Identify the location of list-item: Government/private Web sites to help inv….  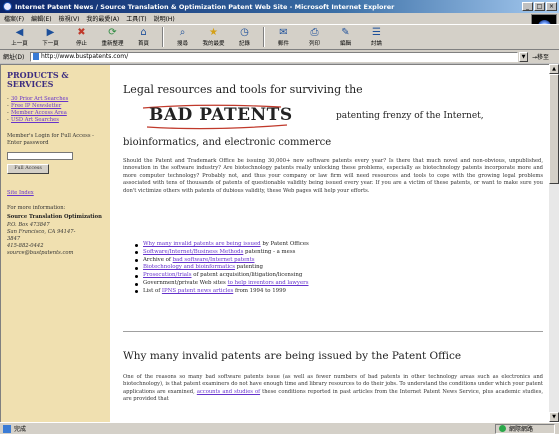
(335, 284).